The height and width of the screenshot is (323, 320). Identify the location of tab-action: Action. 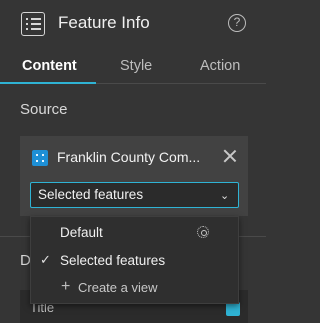
(220, 66).